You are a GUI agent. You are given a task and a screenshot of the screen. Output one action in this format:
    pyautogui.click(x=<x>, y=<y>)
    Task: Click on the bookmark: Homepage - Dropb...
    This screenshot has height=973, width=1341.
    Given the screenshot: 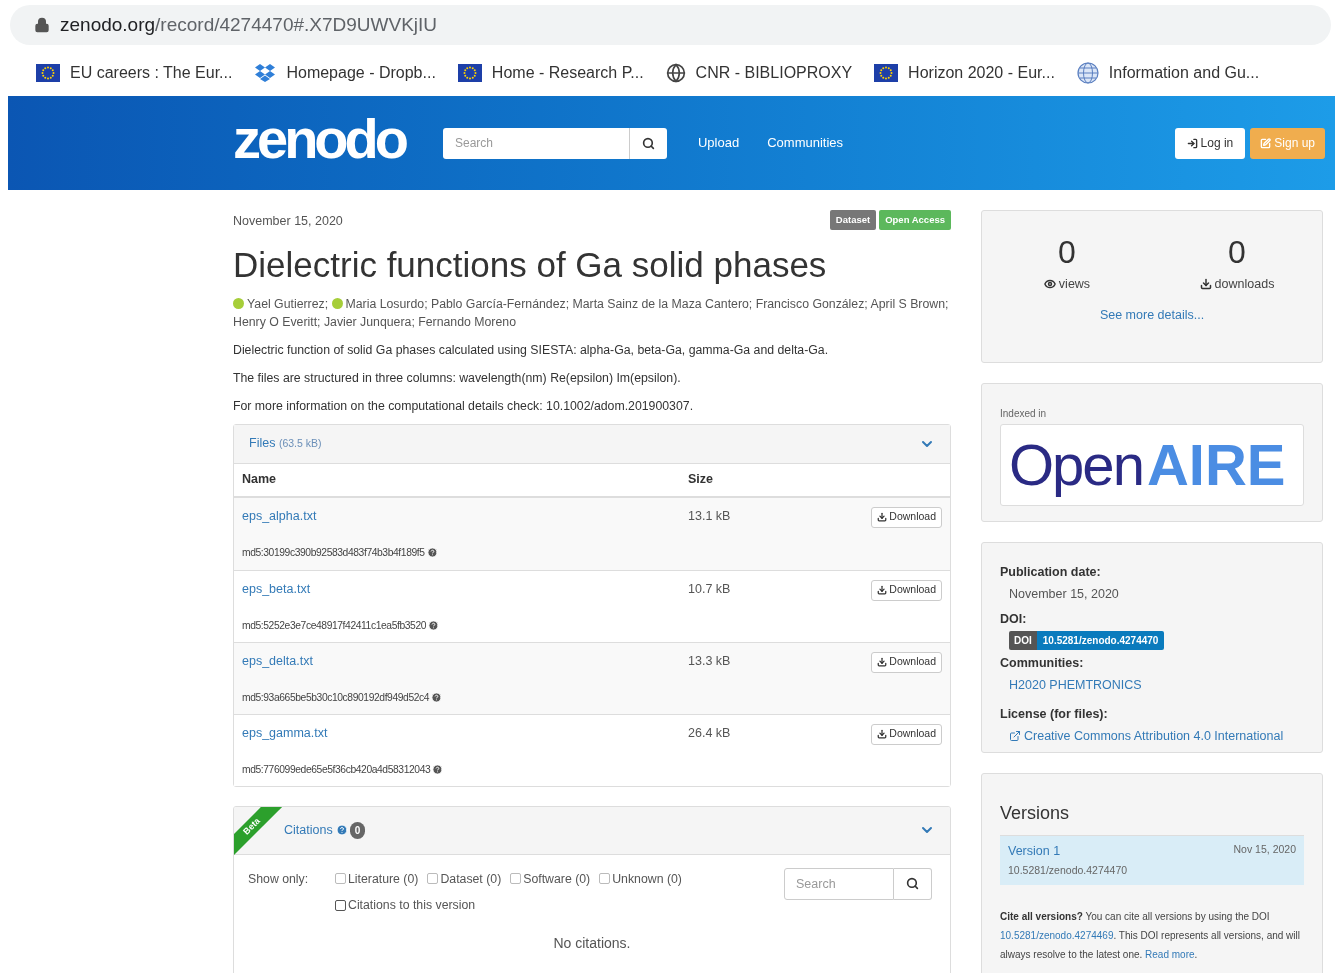 What is the action you would take?
    pyautogui.click(x=345, y=73)
    